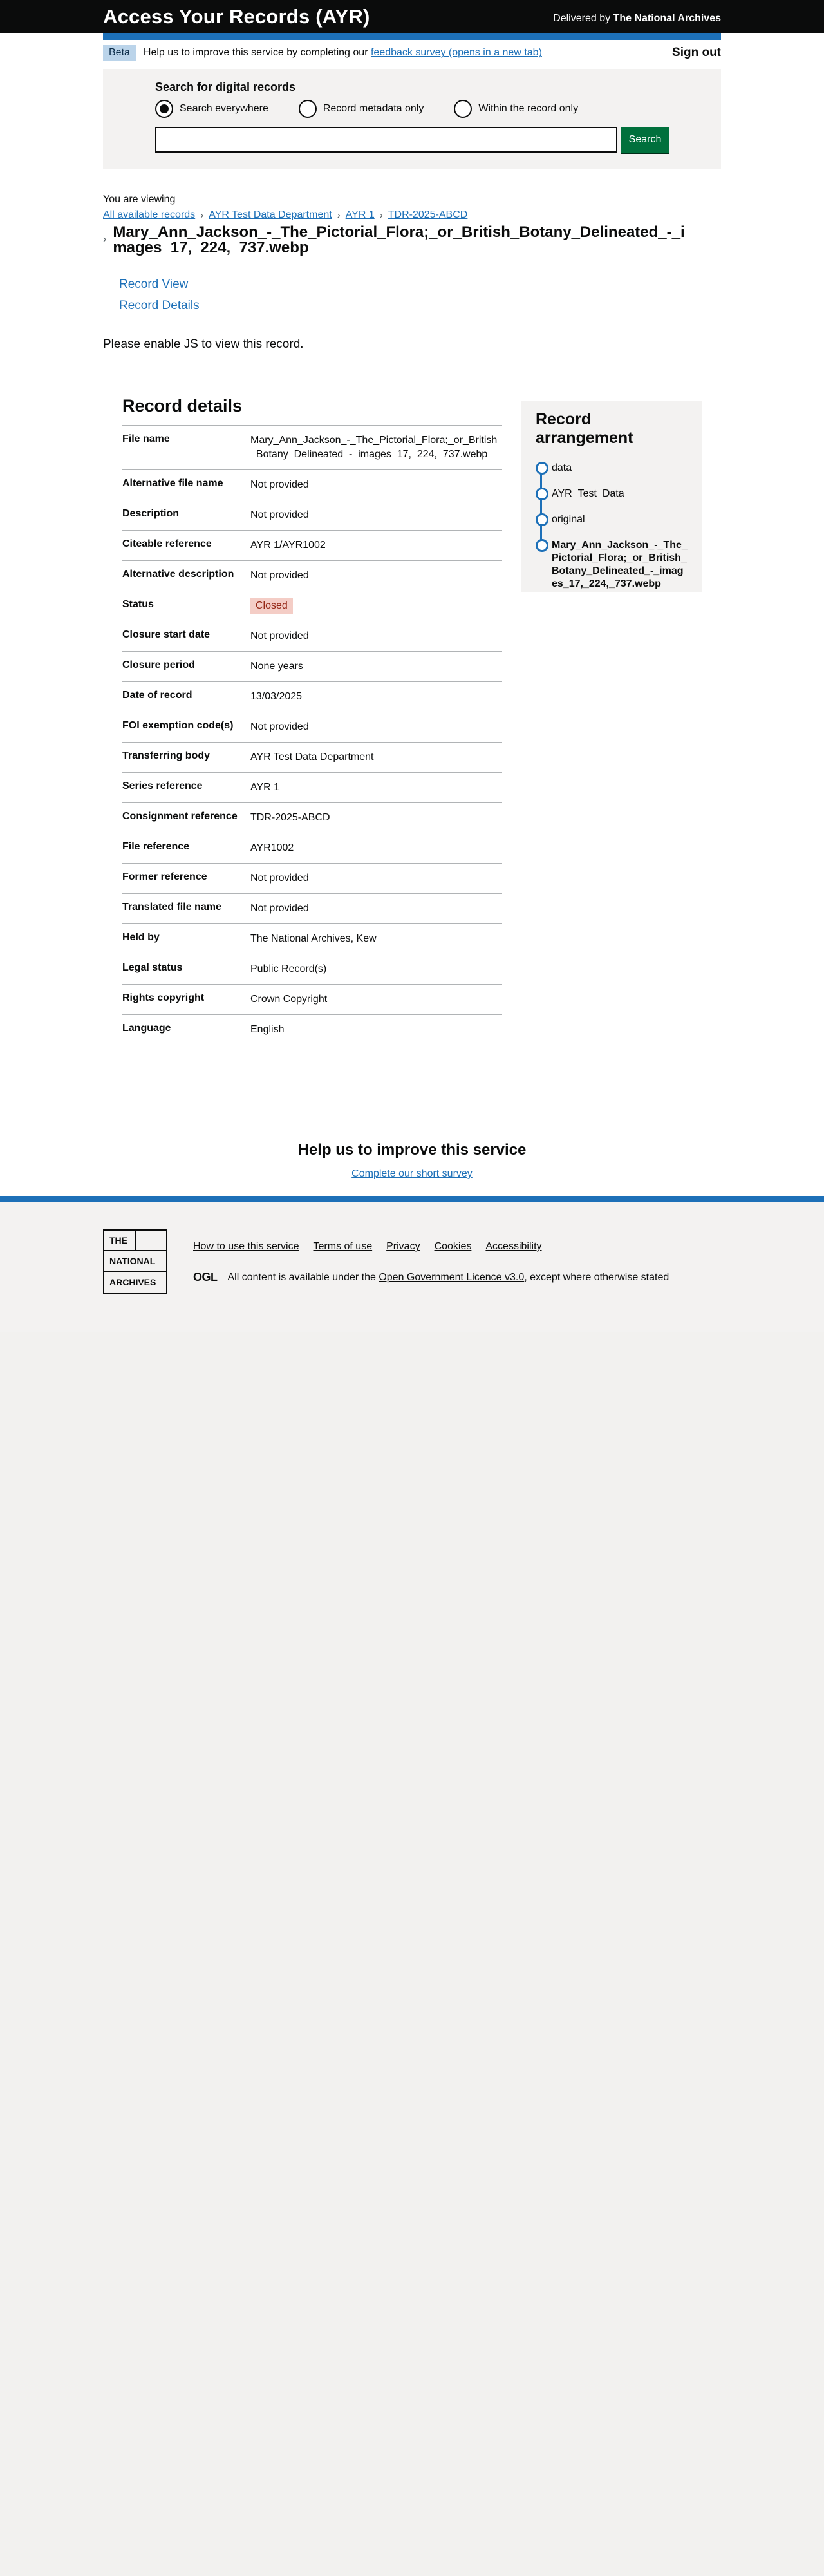  Describe the element at coordinates (541, 505) in the screenshot. I see `tree-line` at that location.